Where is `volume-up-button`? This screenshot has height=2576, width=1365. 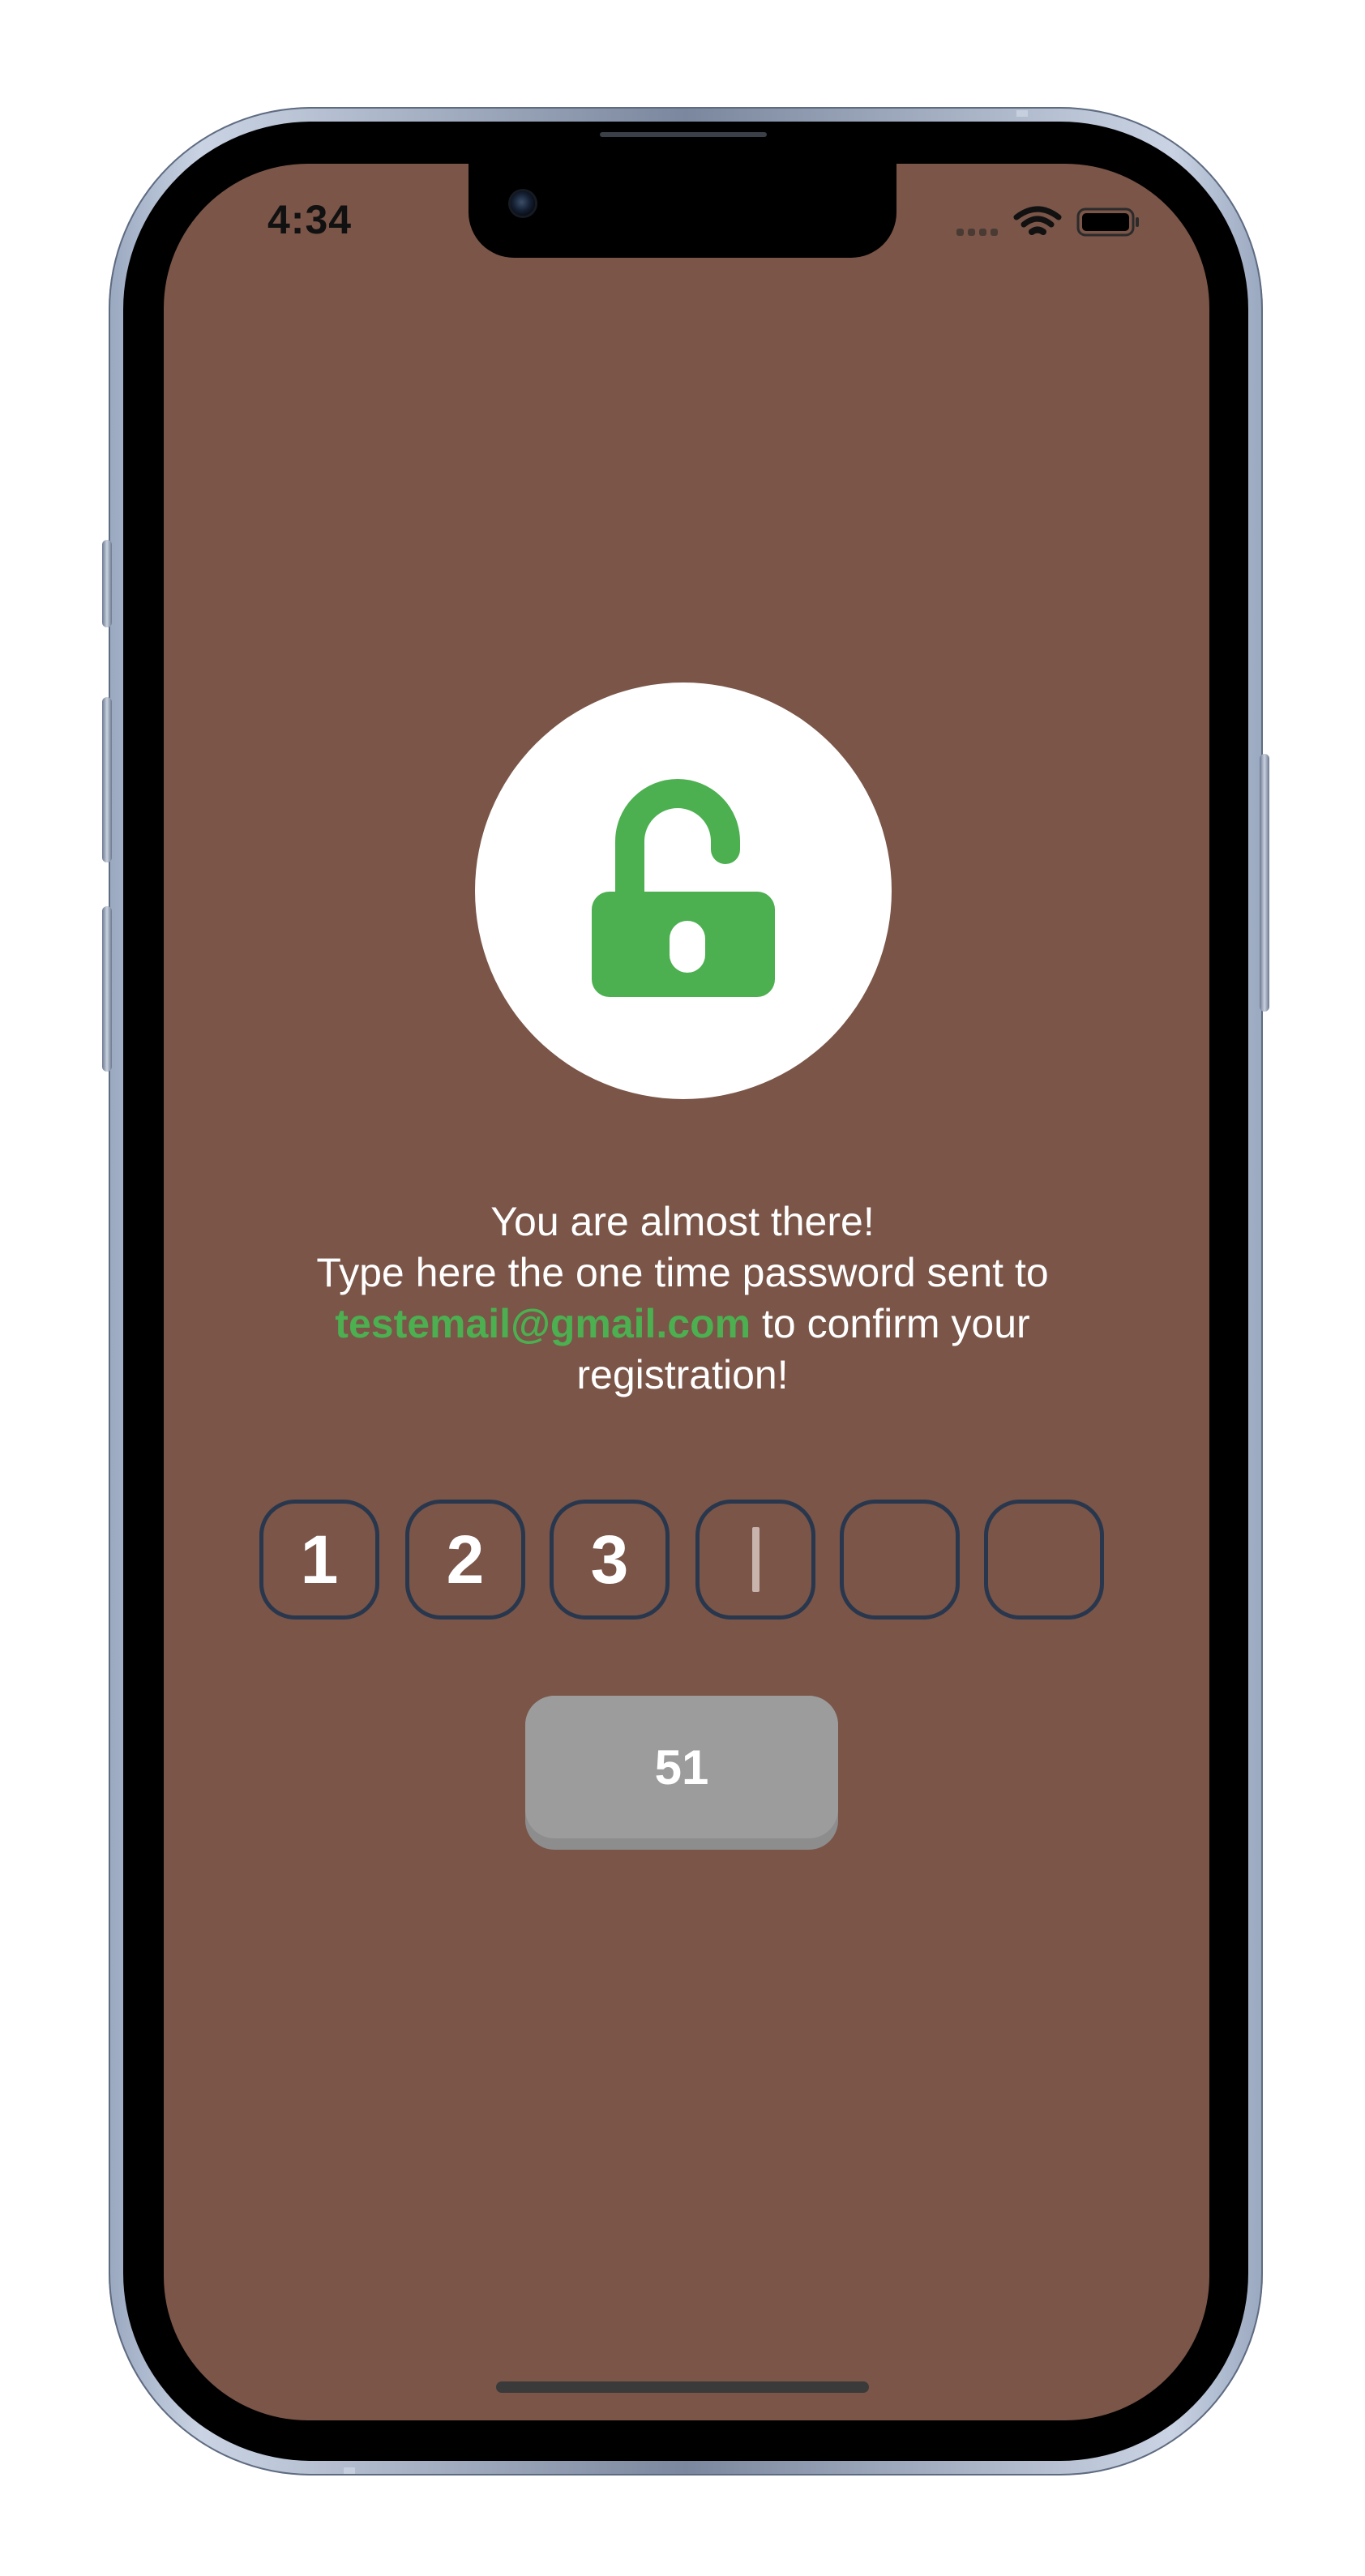 volume-up-button is located at coordinates (107, 779).